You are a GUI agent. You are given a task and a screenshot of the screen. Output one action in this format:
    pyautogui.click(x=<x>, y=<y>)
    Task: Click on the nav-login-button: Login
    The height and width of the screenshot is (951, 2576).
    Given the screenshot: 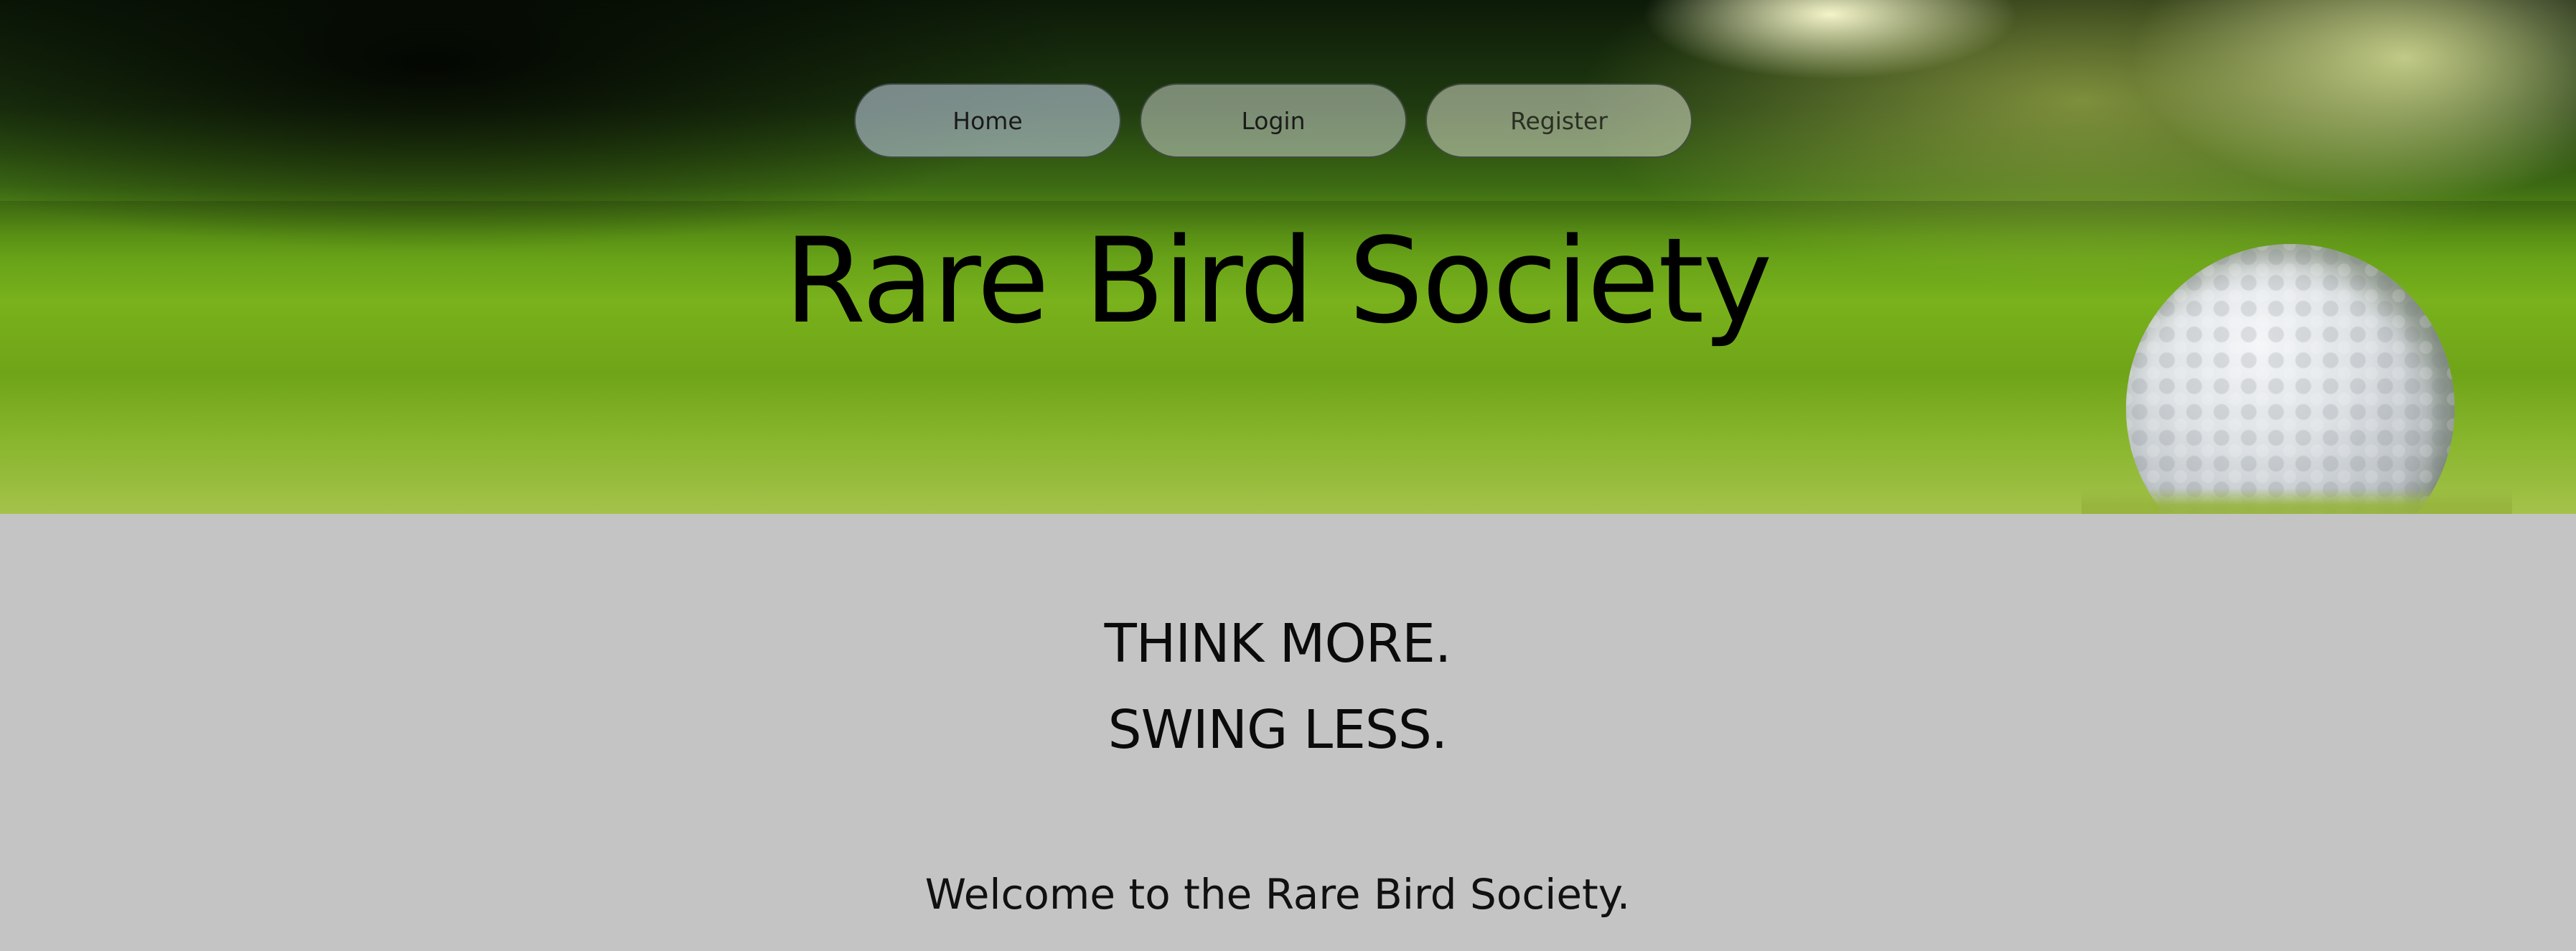 What is the action you would take?
    pyautogui.click(x=1274, y=121)
    